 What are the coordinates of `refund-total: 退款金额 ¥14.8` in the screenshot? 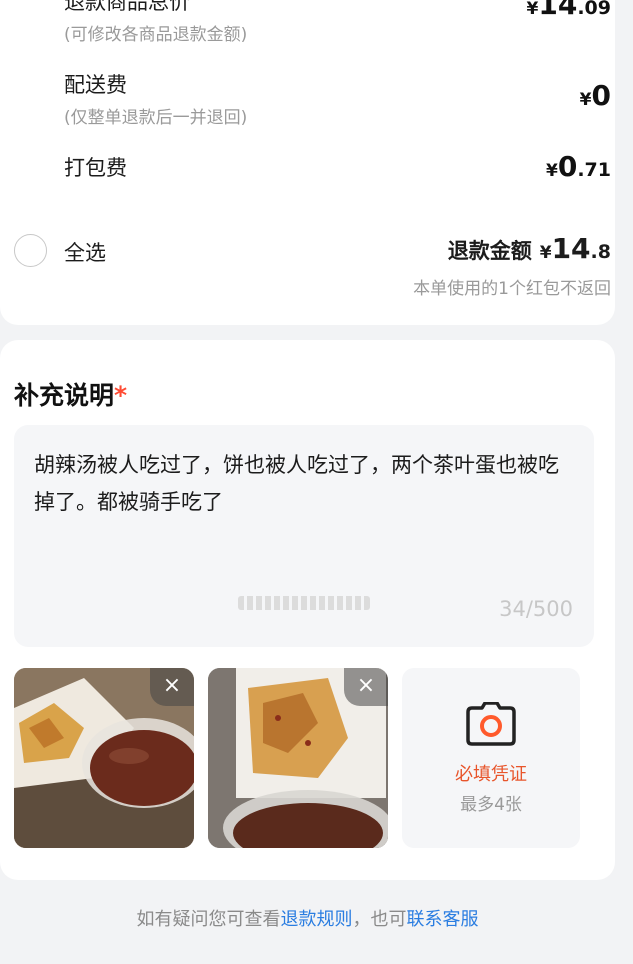 It's located at (529, 248).